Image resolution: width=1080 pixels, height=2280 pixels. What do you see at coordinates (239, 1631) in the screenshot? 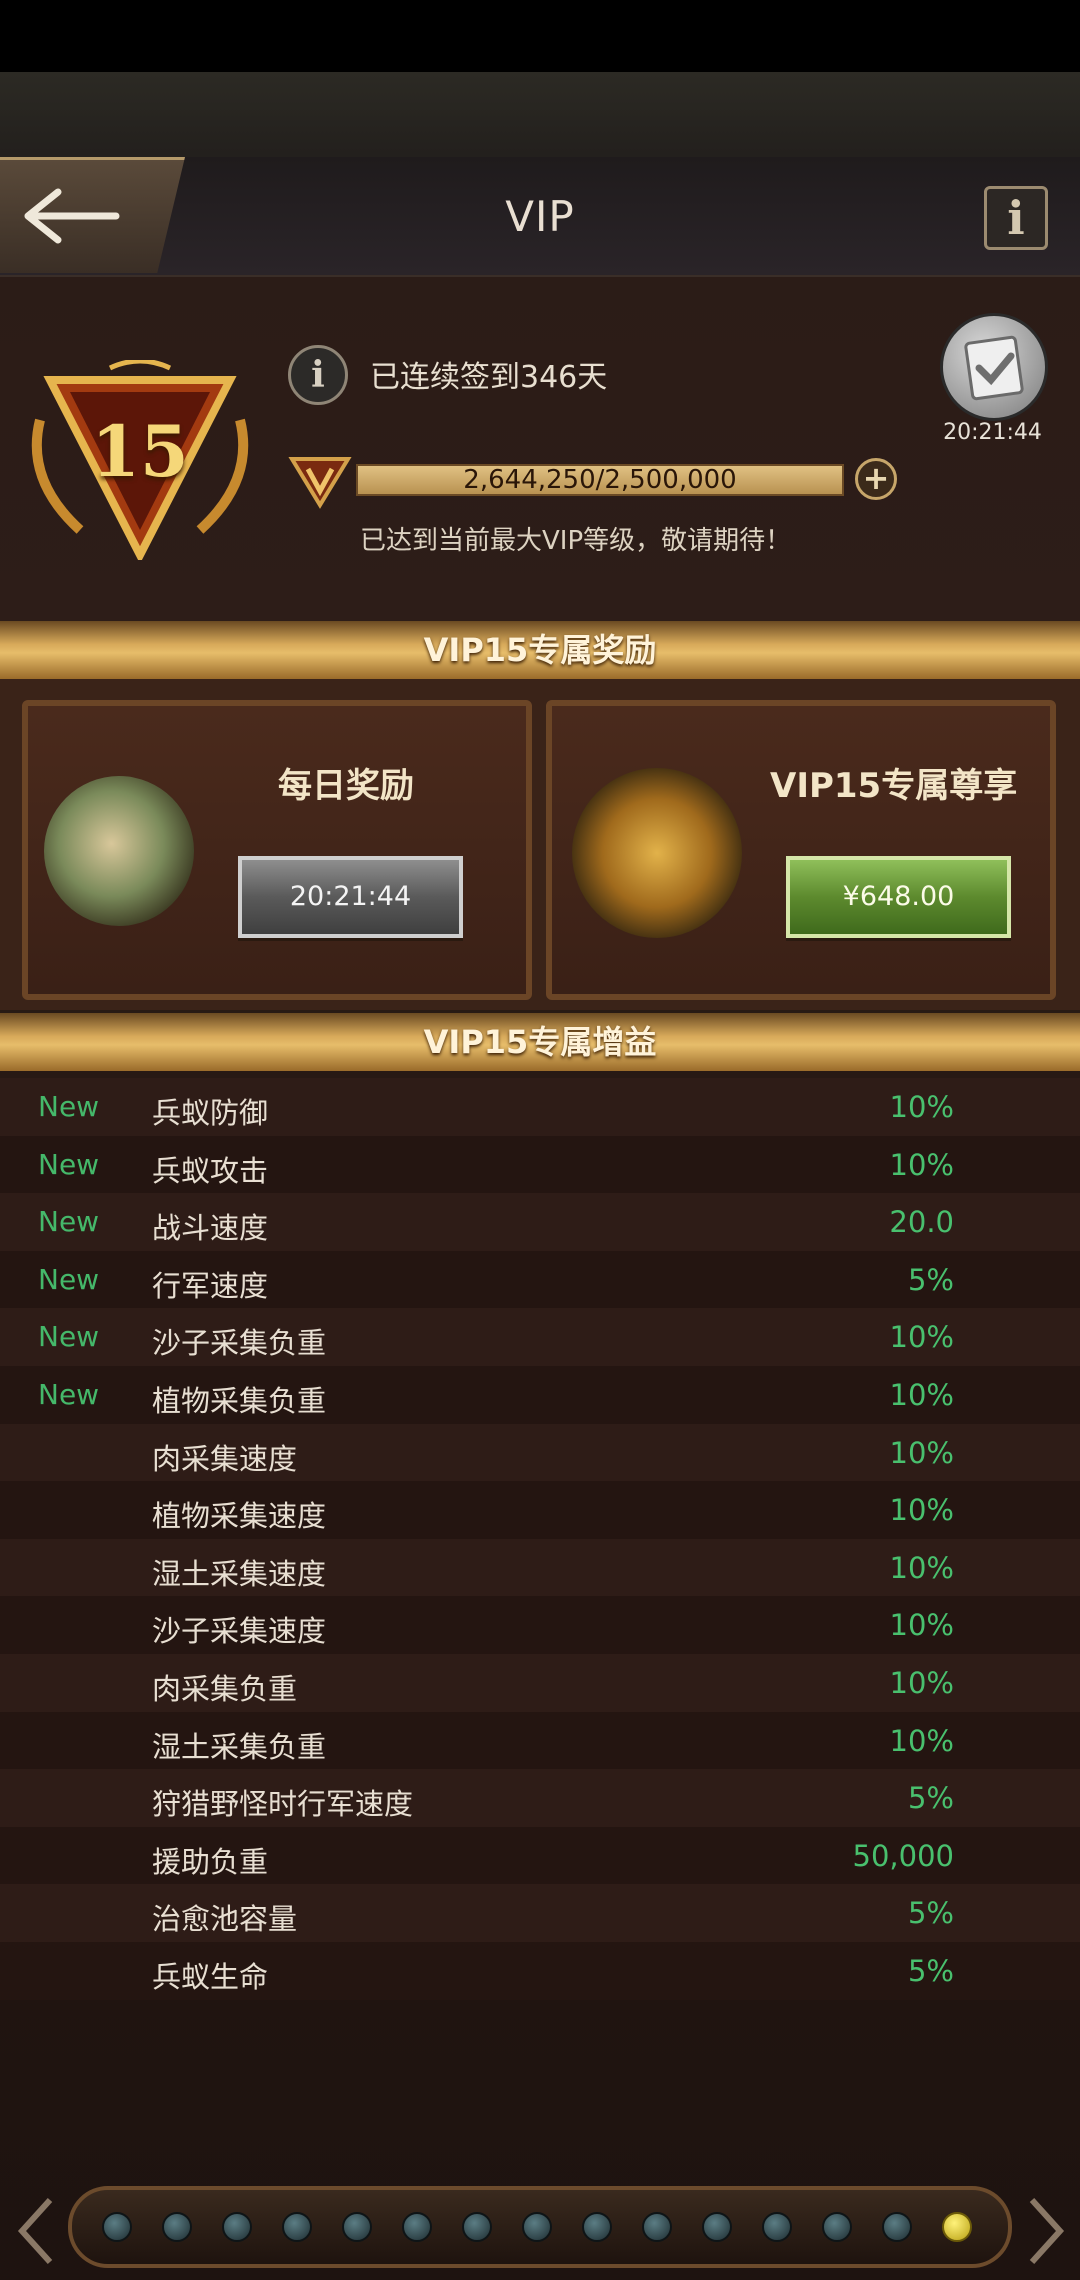
I see `buff-name: 沙子采集速度` at bounding box center [239, 1631].